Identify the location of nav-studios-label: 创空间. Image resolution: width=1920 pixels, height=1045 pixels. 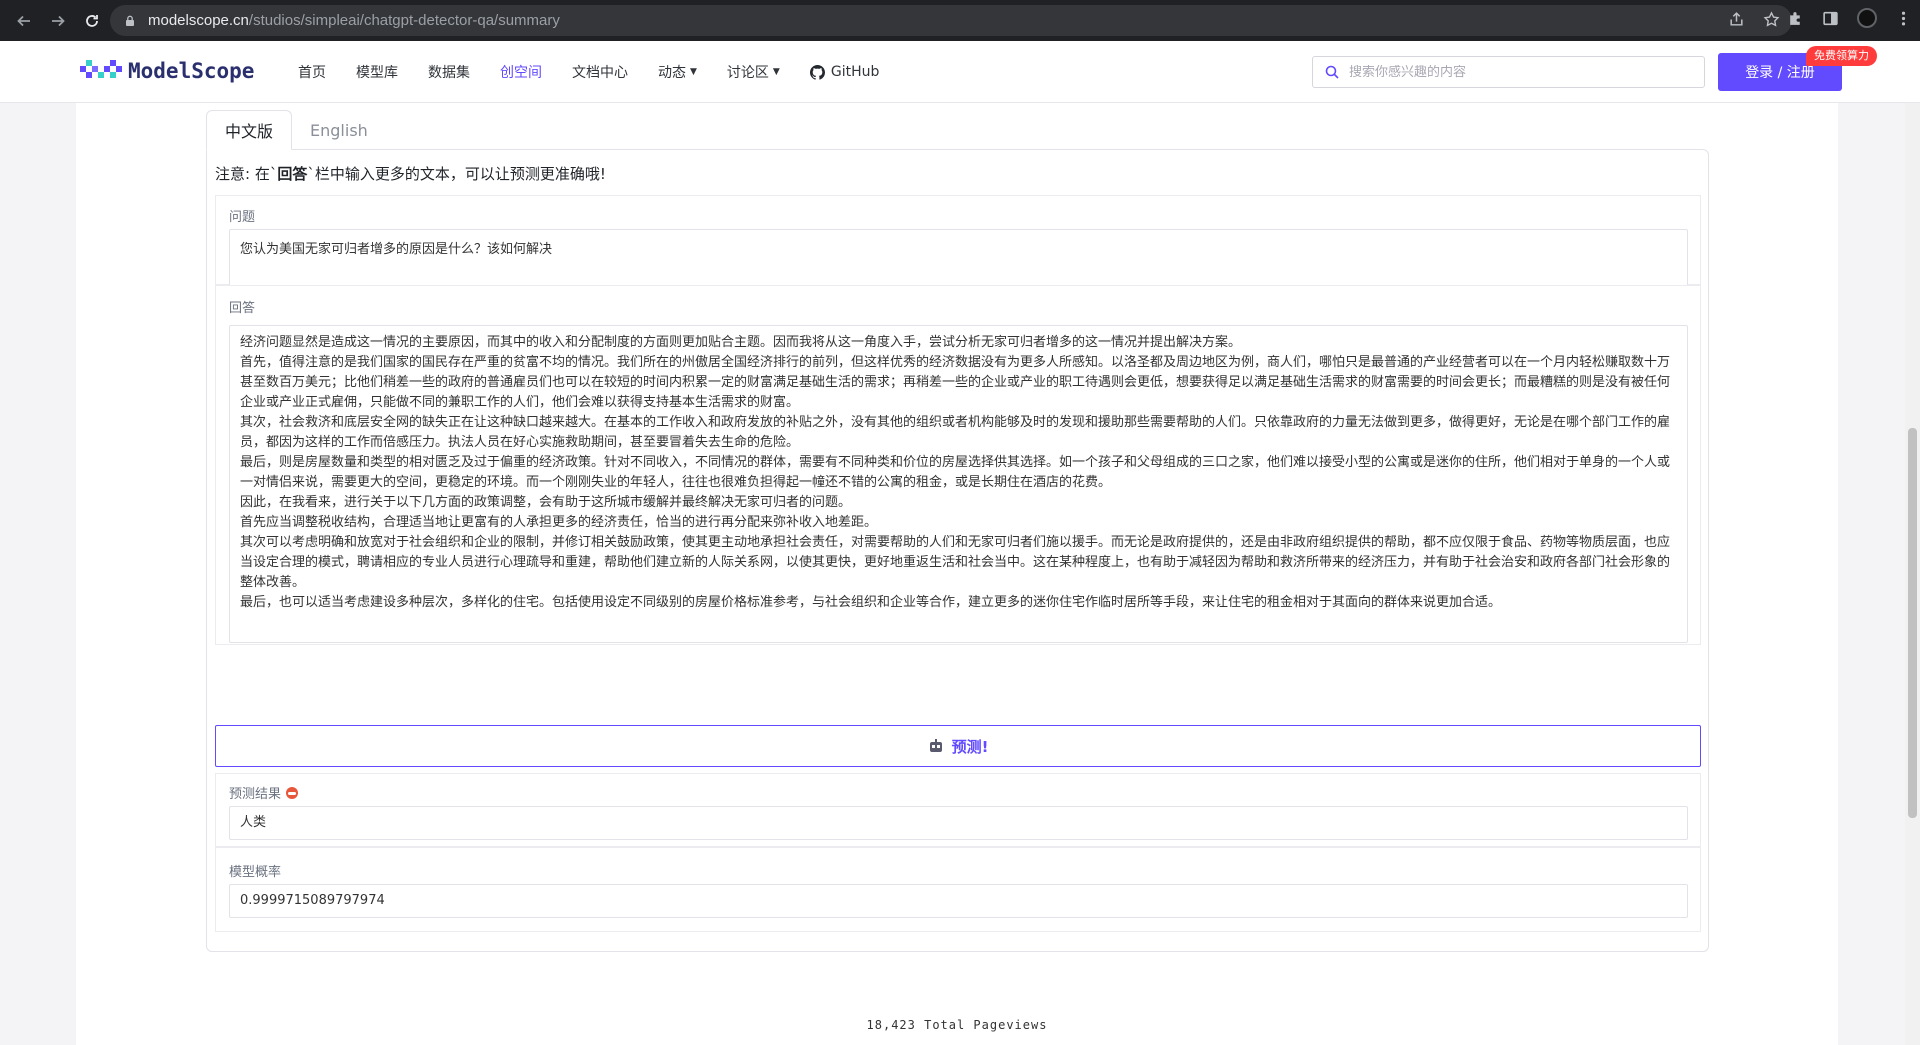
(521, 73).